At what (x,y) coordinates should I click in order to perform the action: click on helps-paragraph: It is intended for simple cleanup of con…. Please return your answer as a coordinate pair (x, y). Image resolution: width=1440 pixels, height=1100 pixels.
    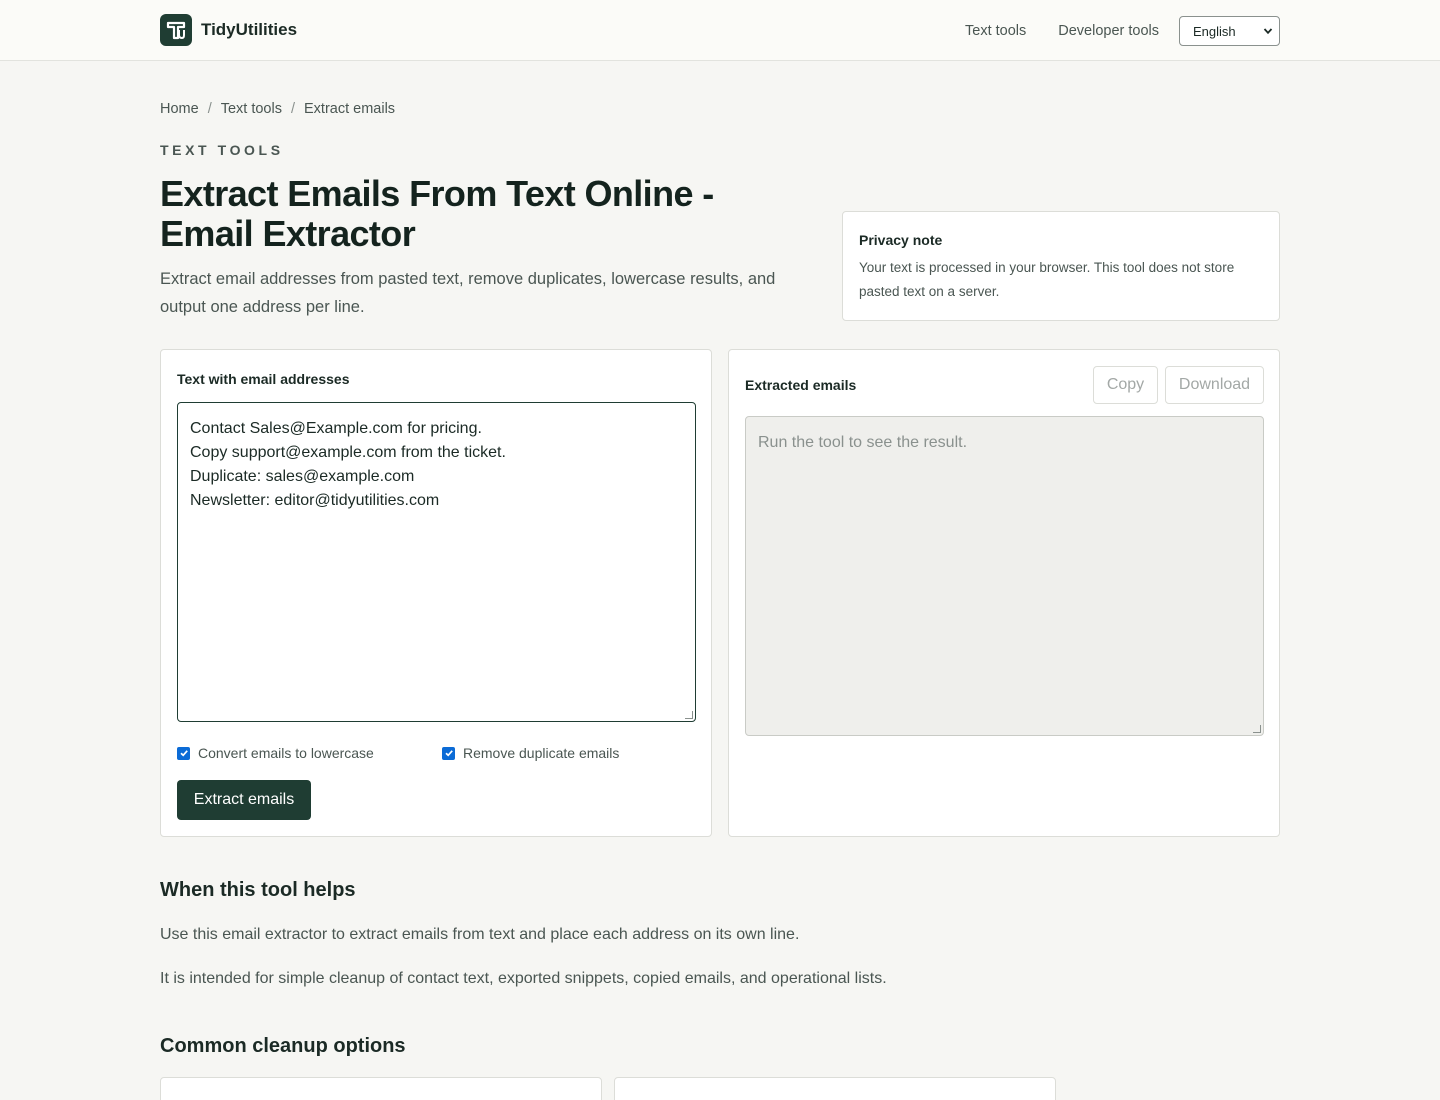
    Looking at the image, I should click on (523, 978).